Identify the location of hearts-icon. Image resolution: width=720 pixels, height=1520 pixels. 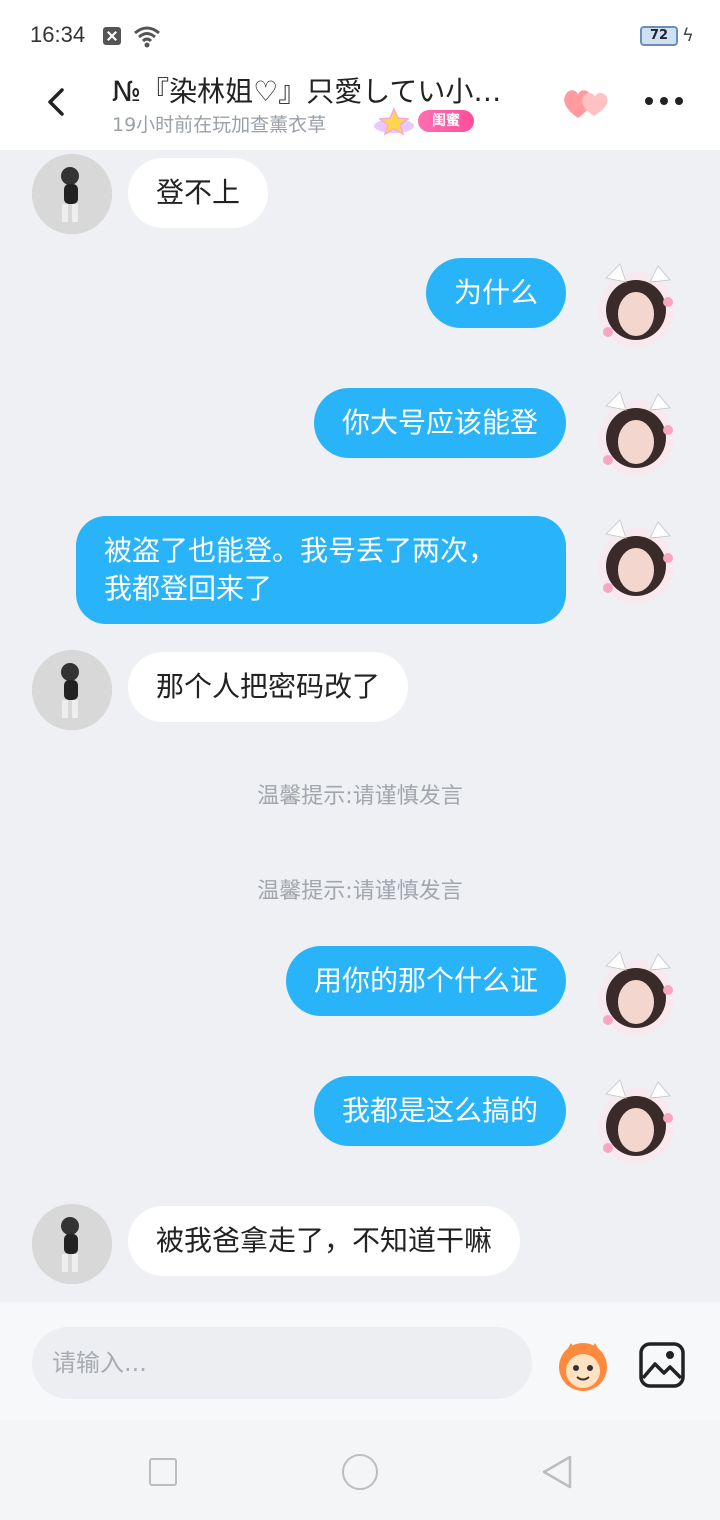
(586, 103).